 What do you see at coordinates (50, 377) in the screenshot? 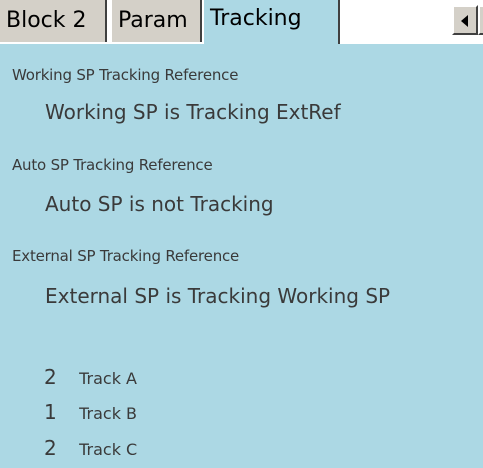
I see `track-a-value: 2` at bounding box center [50, 377].